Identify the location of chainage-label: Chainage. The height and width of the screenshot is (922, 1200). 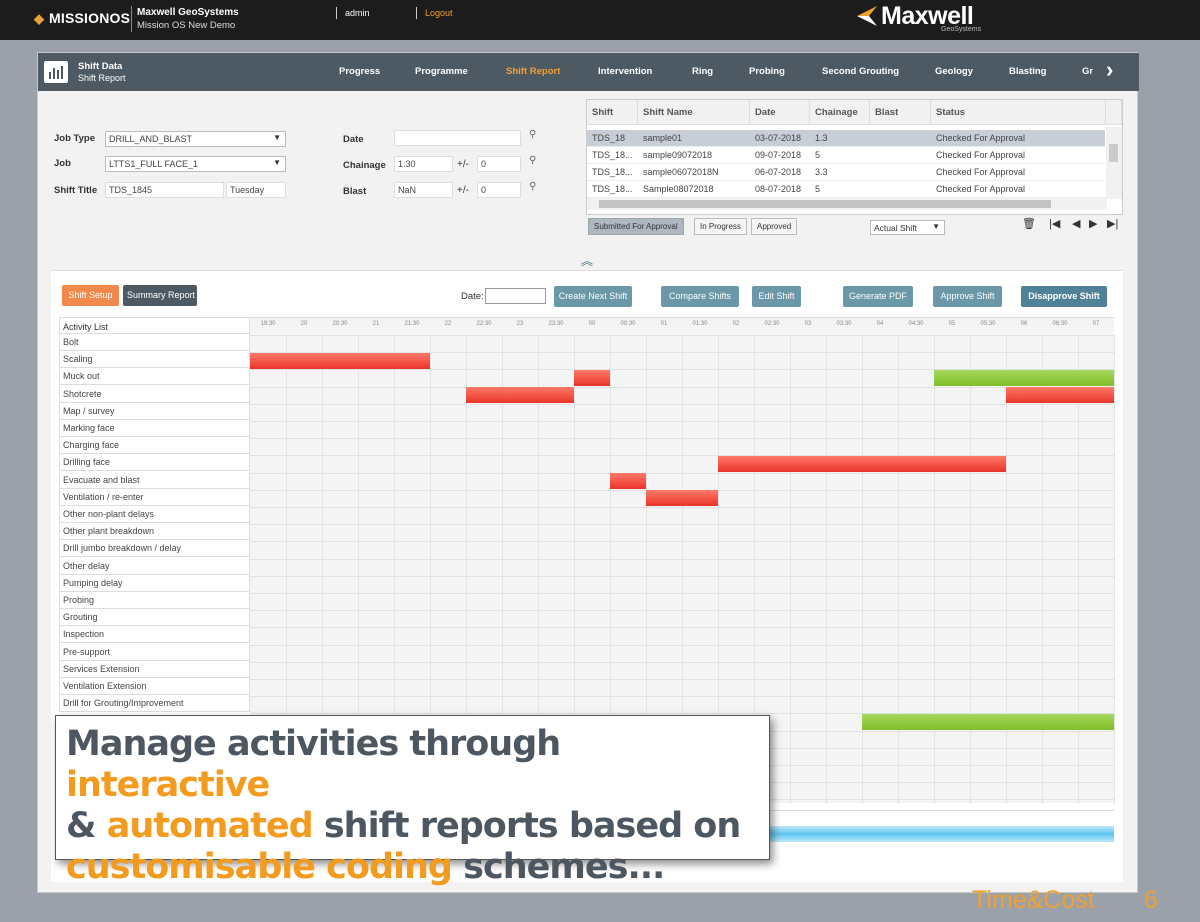
(364, 165).